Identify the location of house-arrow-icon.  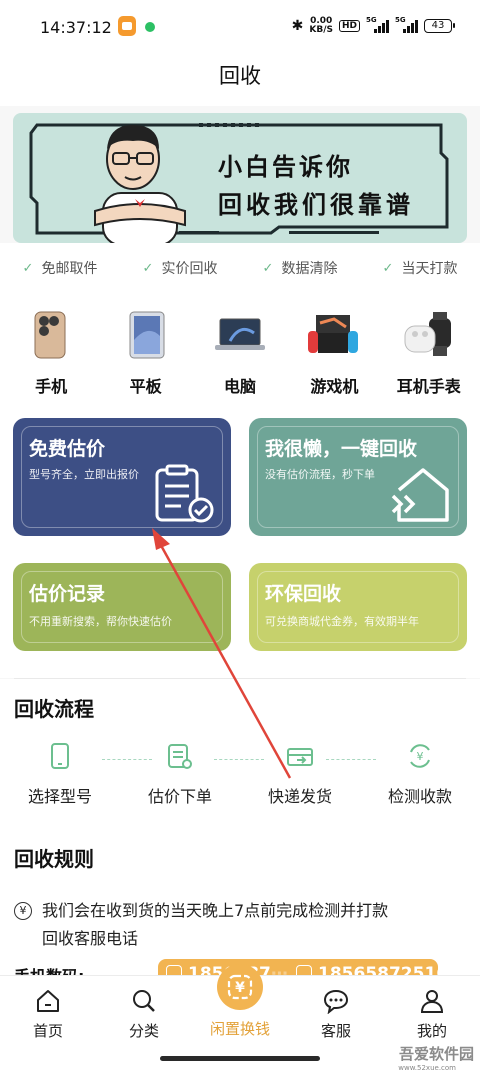
(420, 495).